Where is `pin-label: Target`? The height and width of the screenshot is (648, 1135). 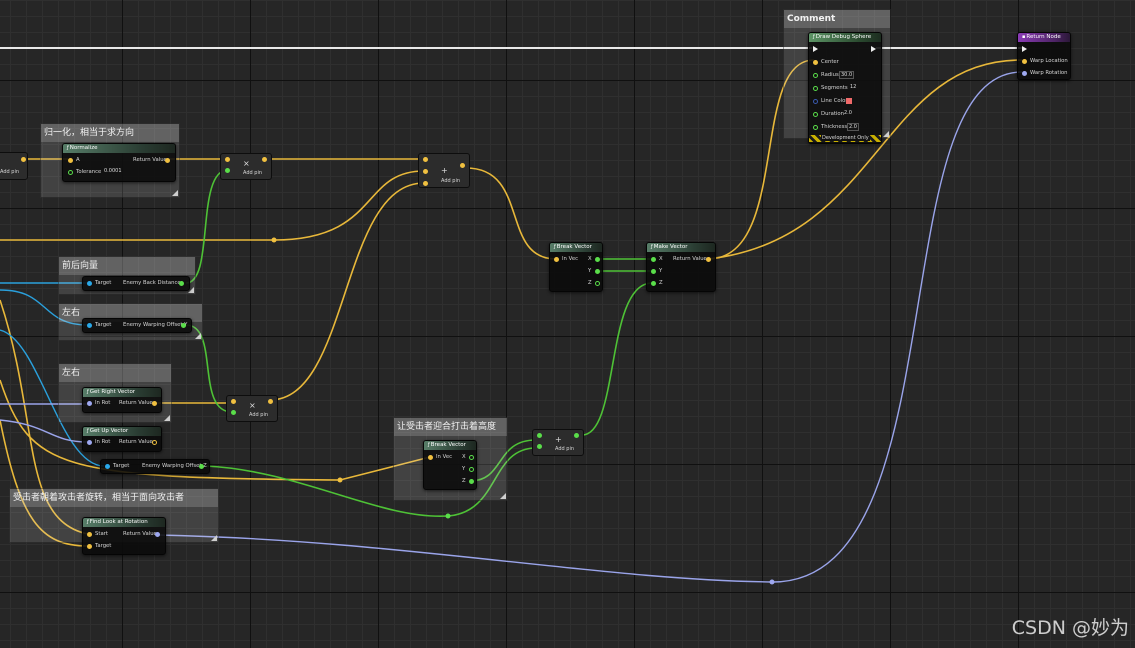 pin-label: Target is located at coordinates (103, 546).